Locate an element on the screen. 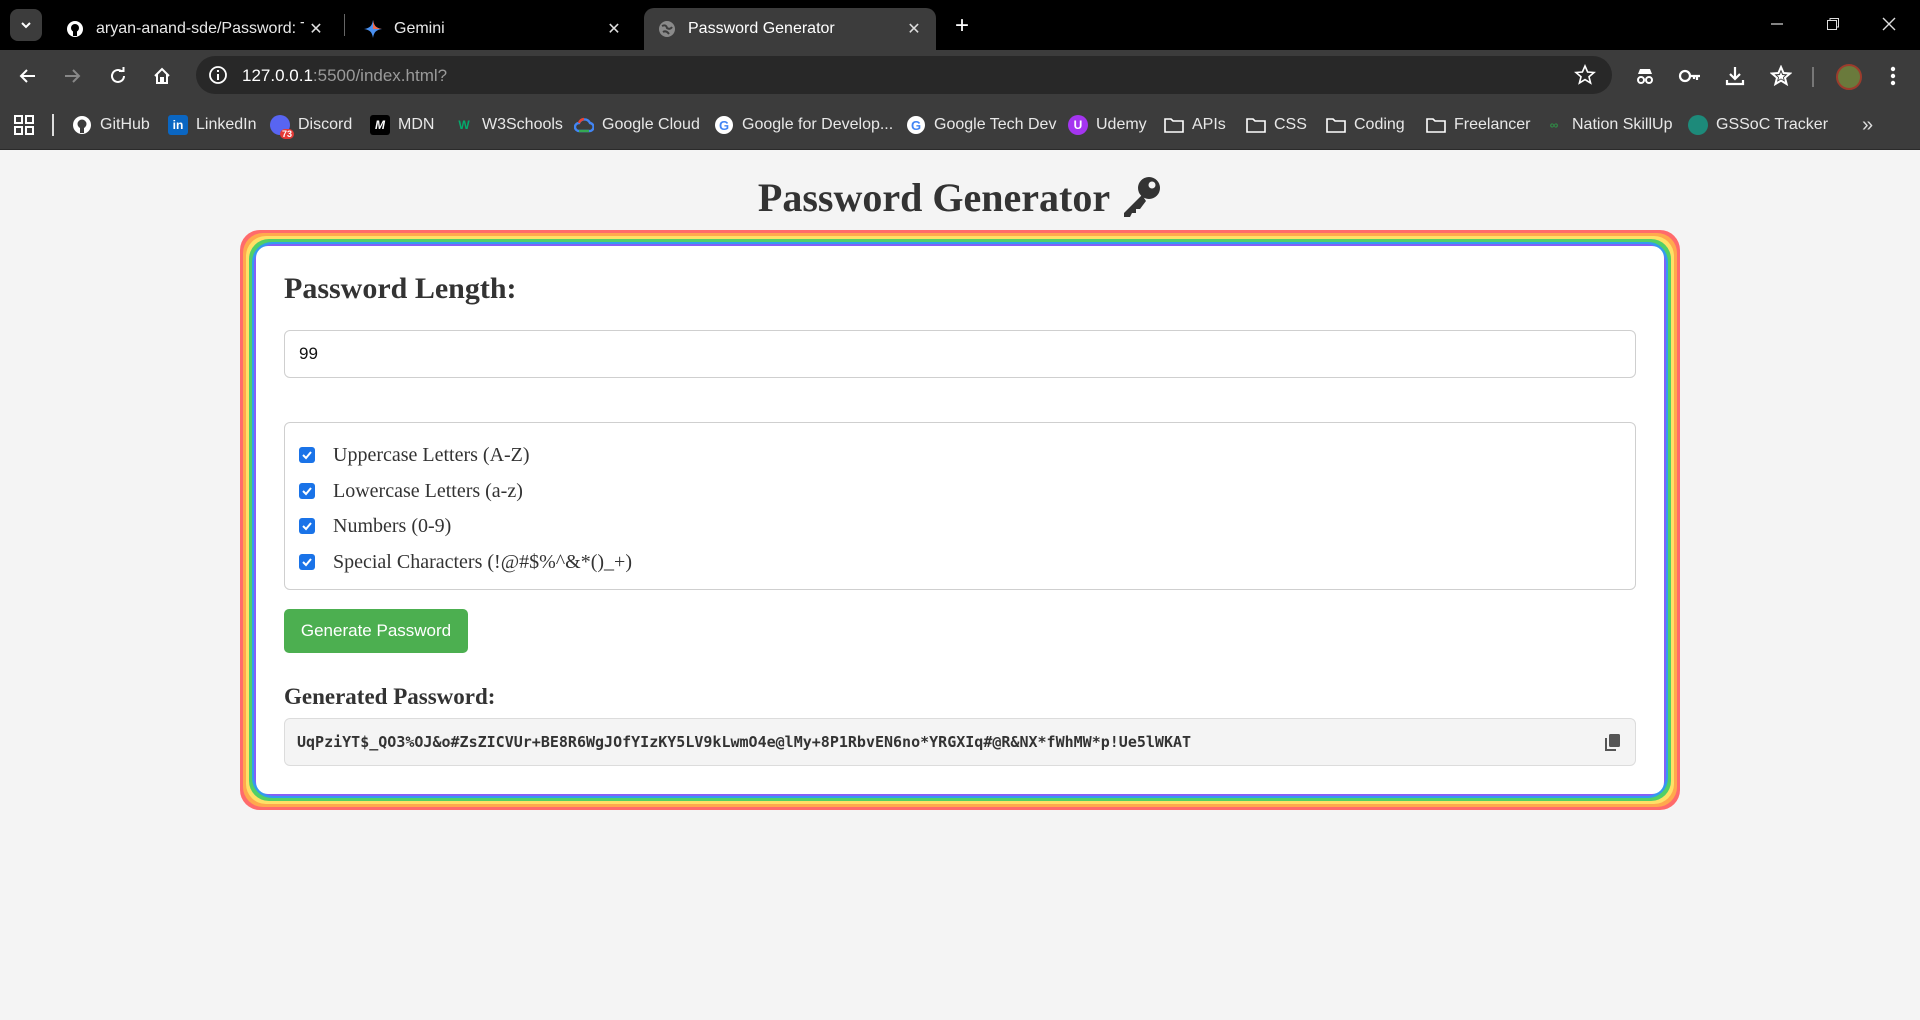  apps-grid-icon is located at coordinates (24, 125).